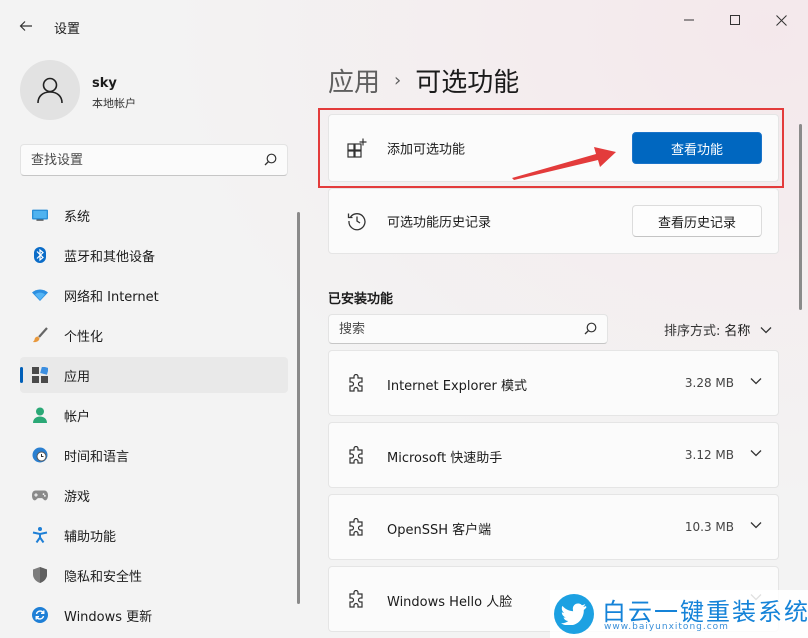 The width and height of the screenshot is (808, 638). I want to click on feature-size: 3.28 MB, so click(709, 383).